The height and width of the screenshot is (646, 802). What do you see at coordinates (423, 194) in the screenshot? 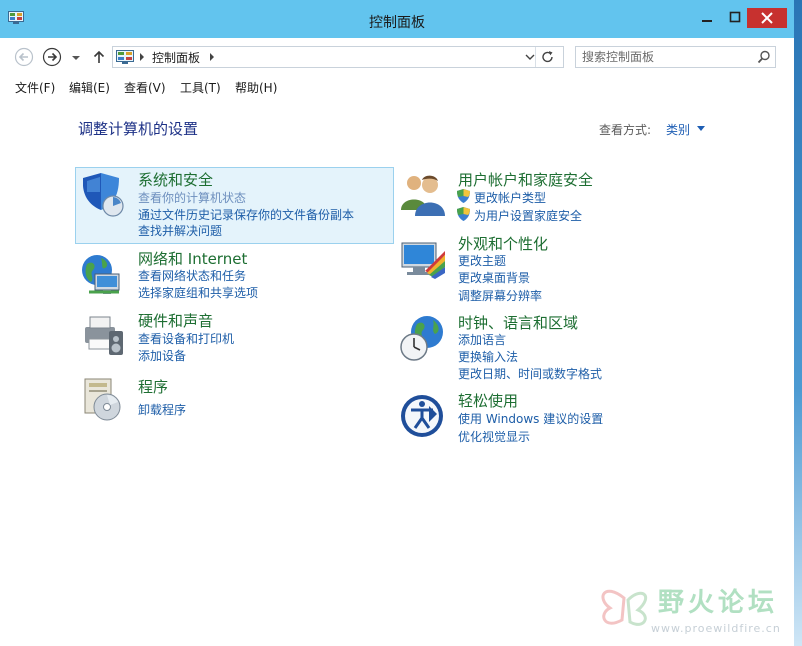
I see `users-icon` at bounding box center [423, 194].